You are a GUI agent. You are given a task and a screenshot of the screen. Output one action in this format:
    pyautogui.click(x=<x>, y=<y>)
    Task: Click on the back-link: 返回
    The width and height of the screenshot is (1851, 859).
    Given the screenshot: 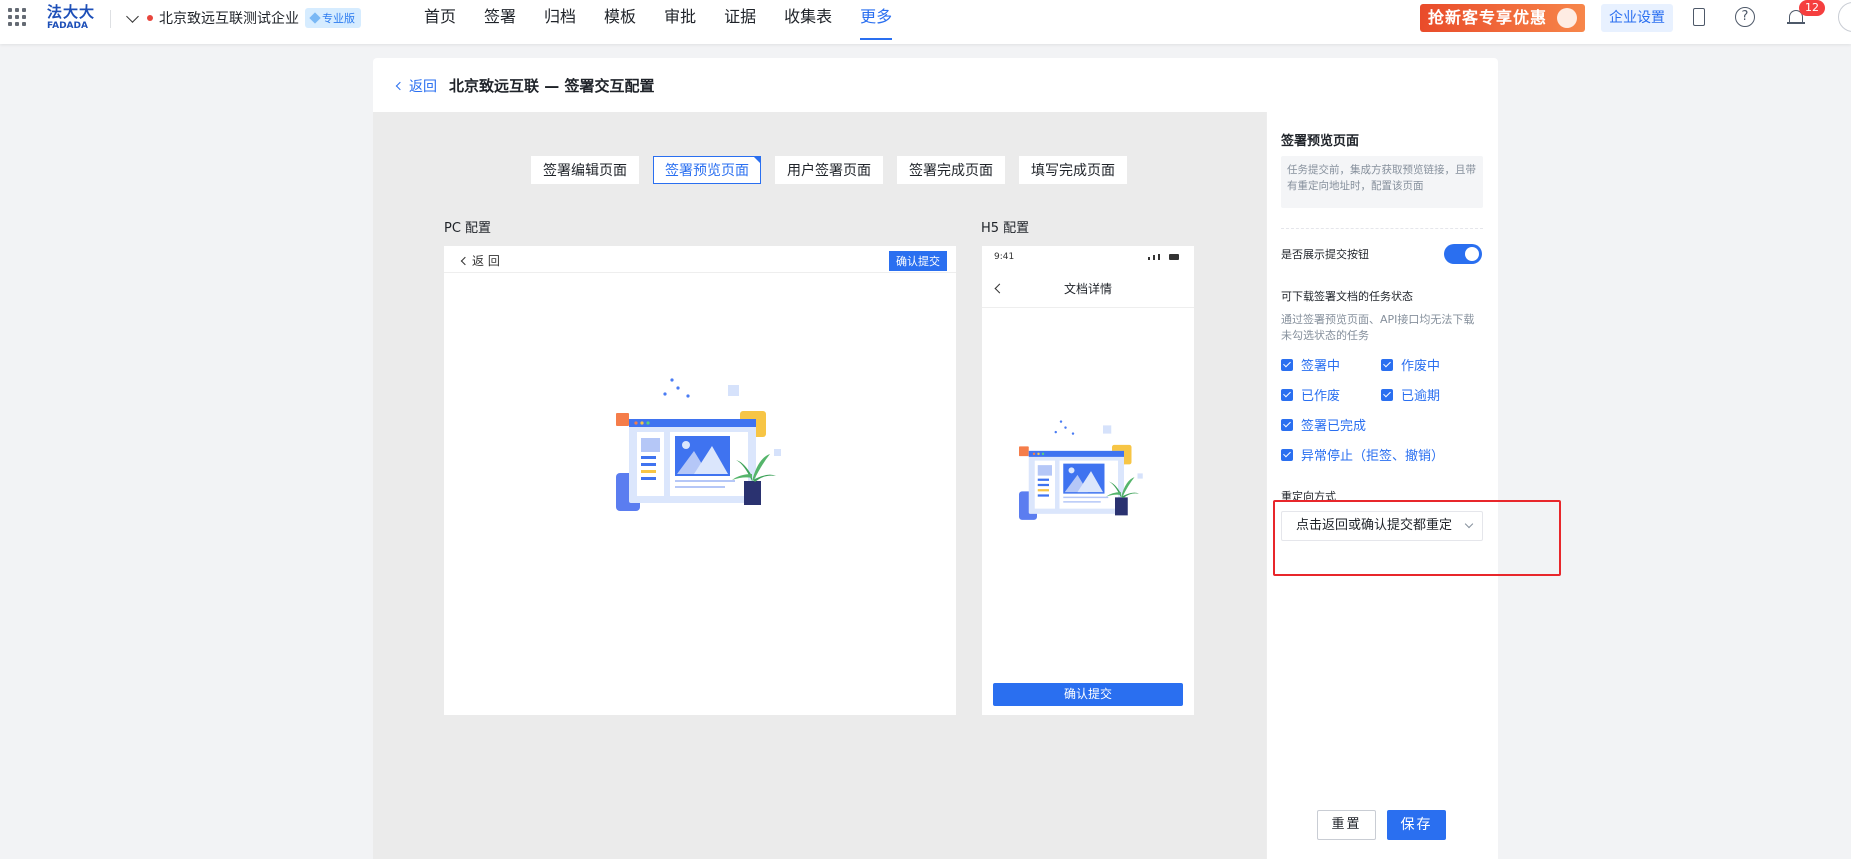 What is the action you would take?
    pyautogui.click(x=416, y=86)
    